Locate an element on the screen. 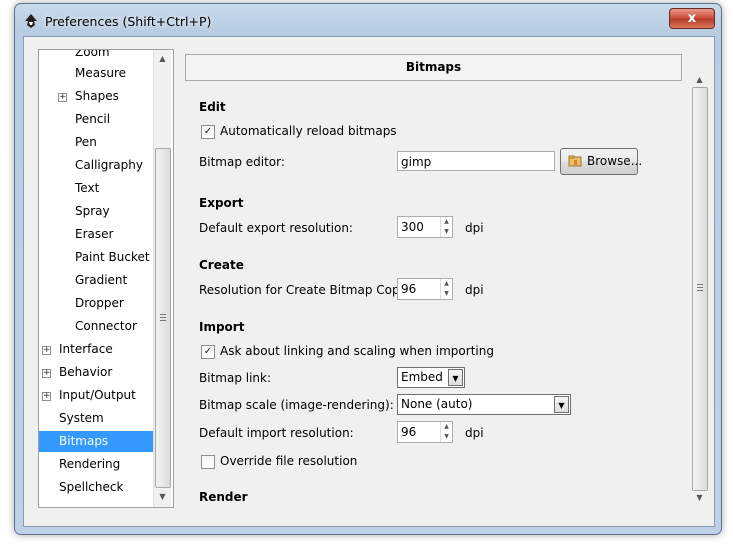 The image size is (733, 548). tree-item-behavior: Behavior is located at coordinates (85, 372).